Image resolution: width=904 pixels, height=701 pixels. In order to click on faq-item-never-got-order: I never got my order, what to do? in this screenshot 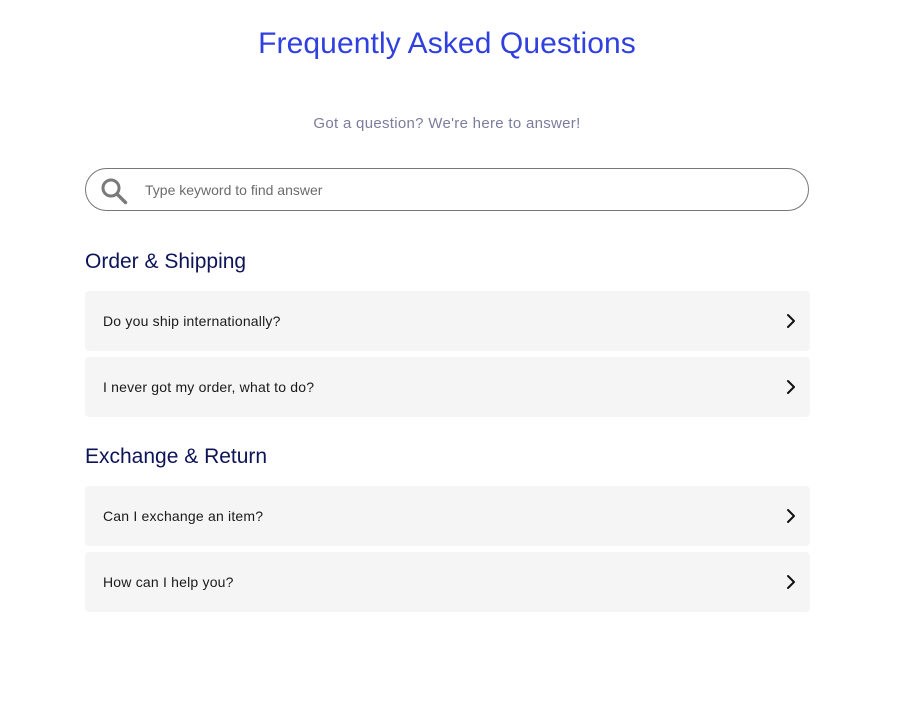, I will do `click(447, 387)`.